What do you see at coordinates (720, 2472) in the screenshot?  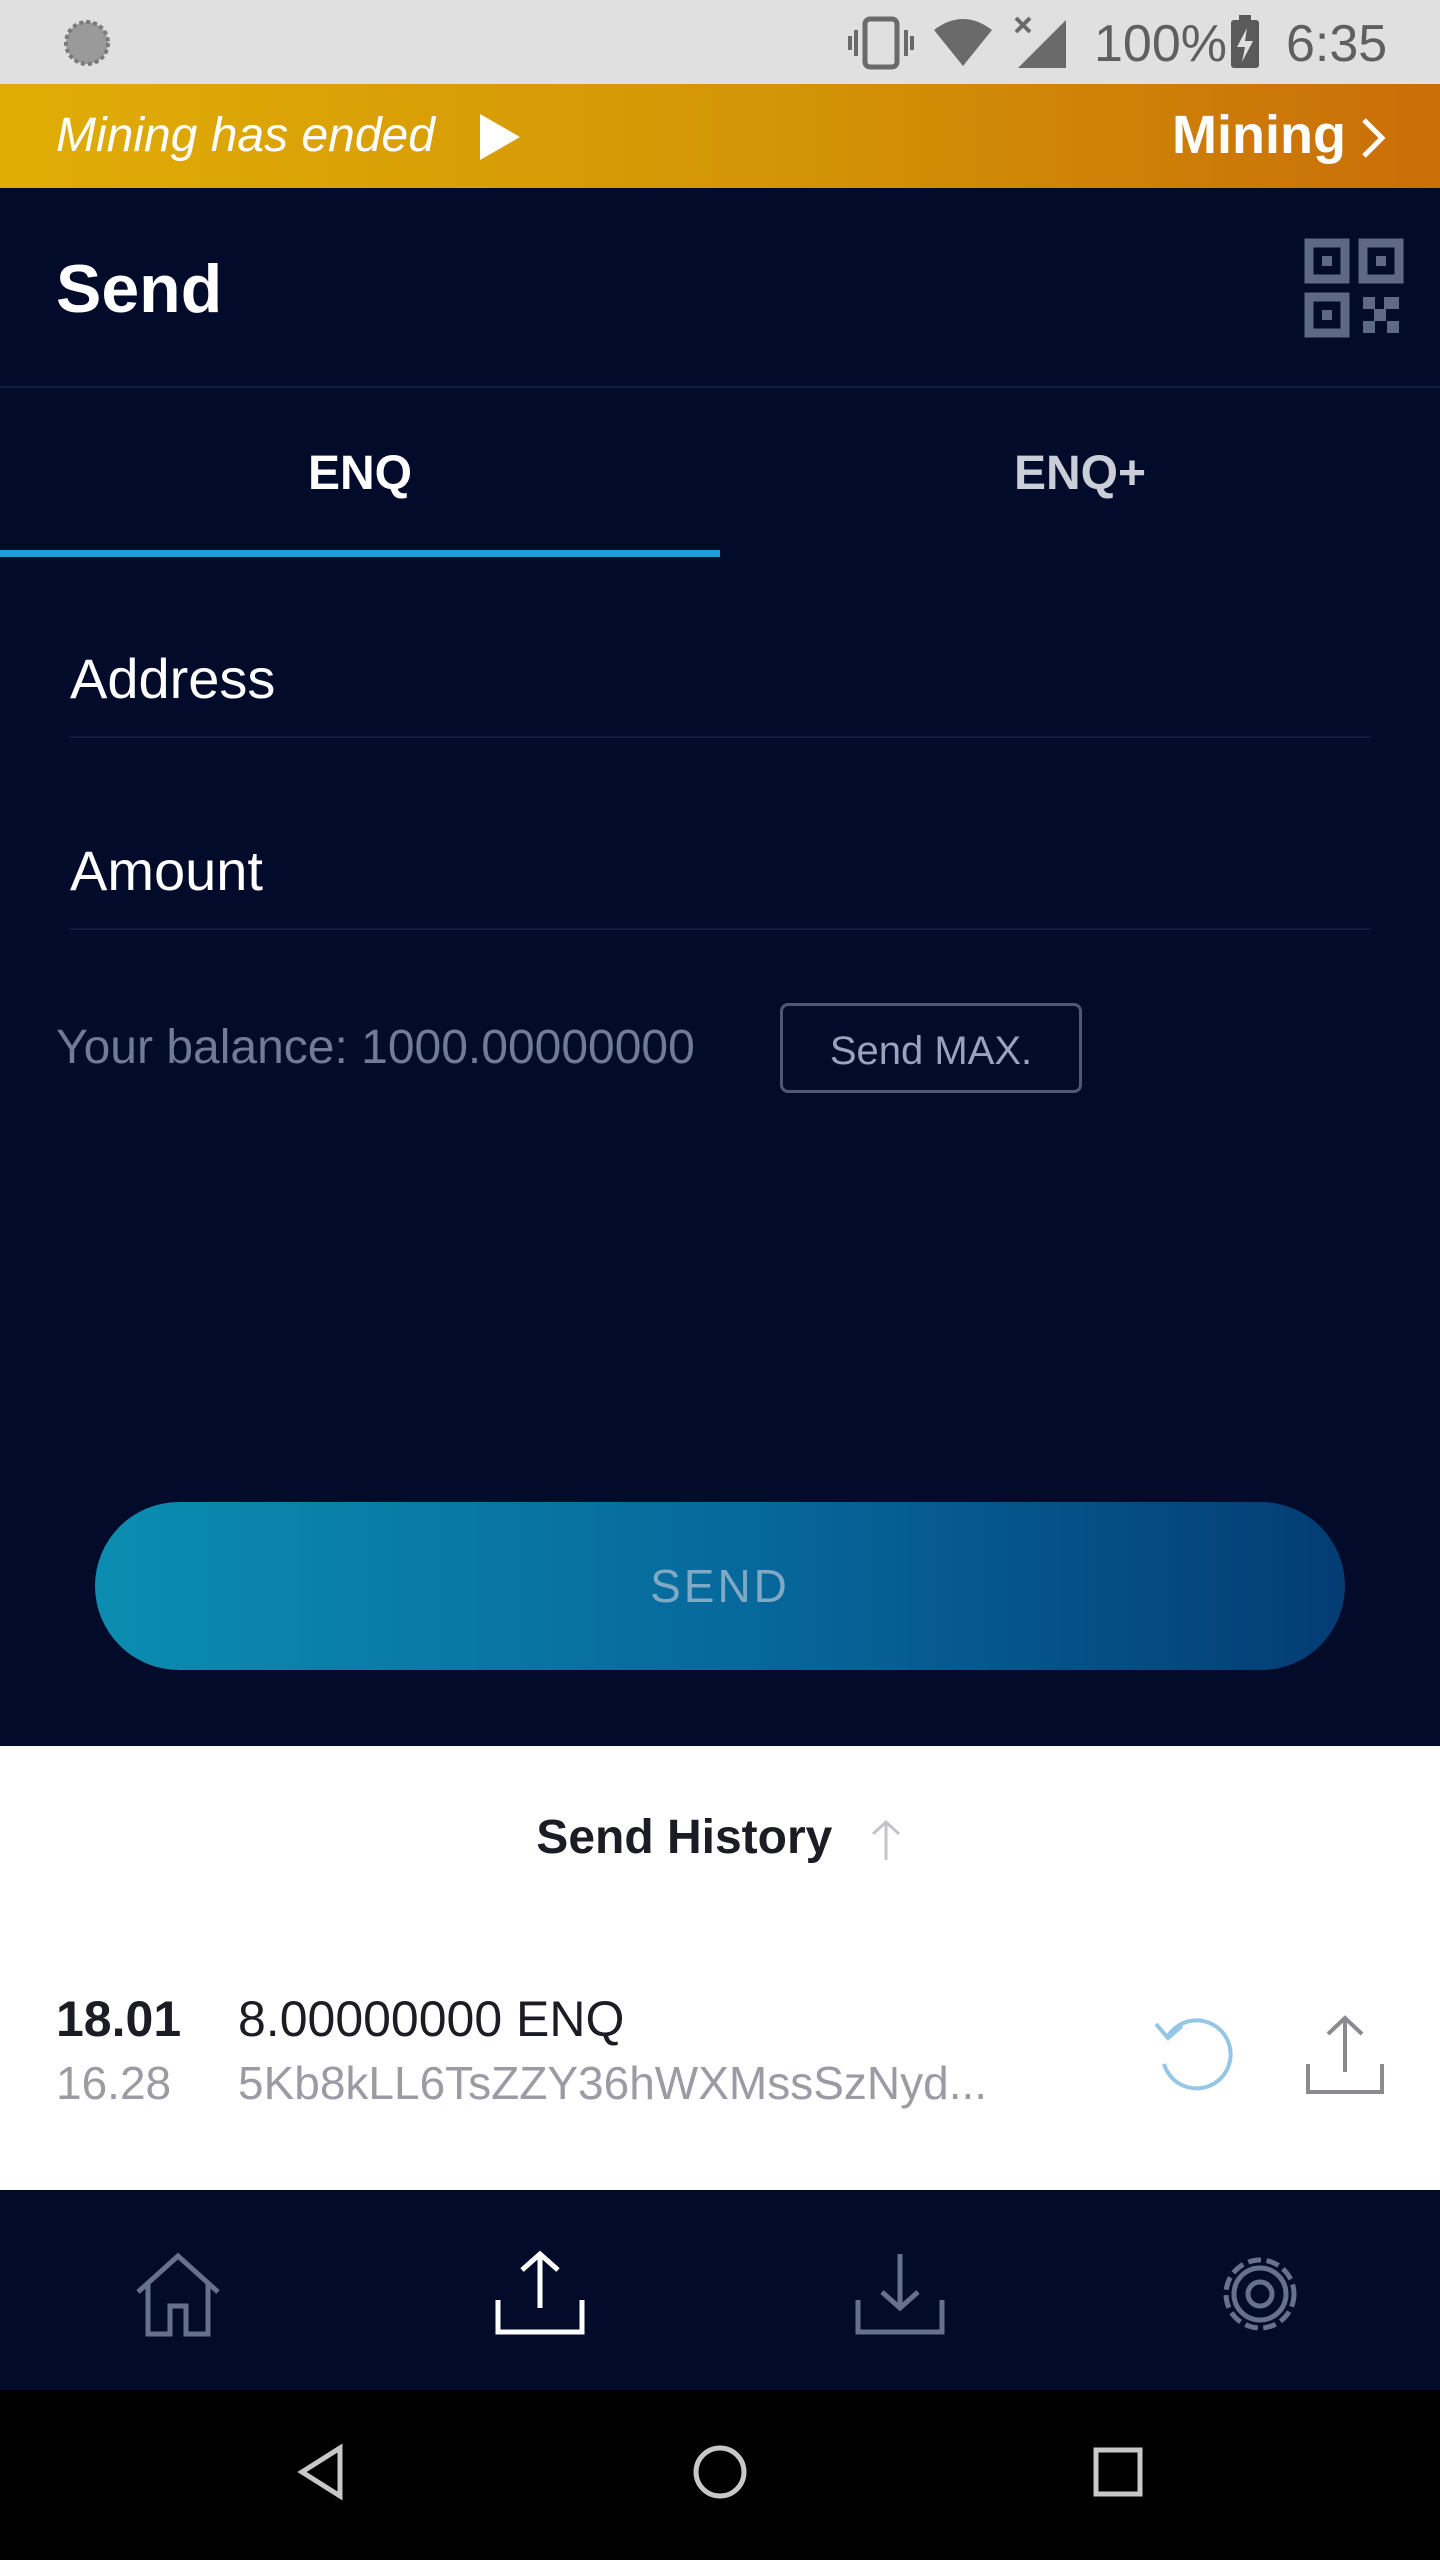 I see `home-circle-icon` at bounding box center [720, 2472].